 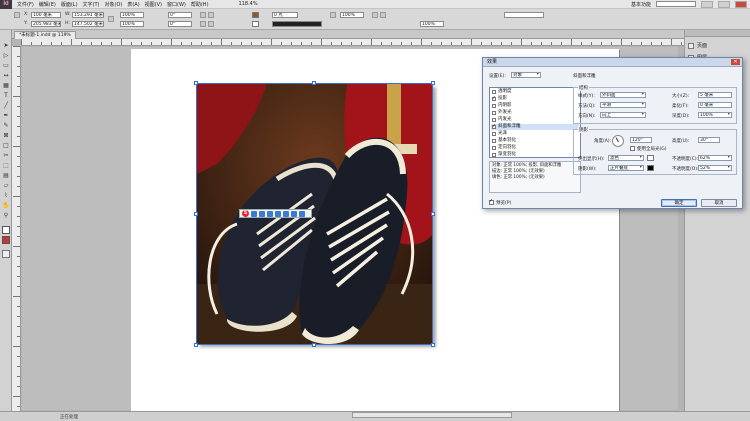 I want to click on scale-x-field: 100%, so click(x=132, y=15).